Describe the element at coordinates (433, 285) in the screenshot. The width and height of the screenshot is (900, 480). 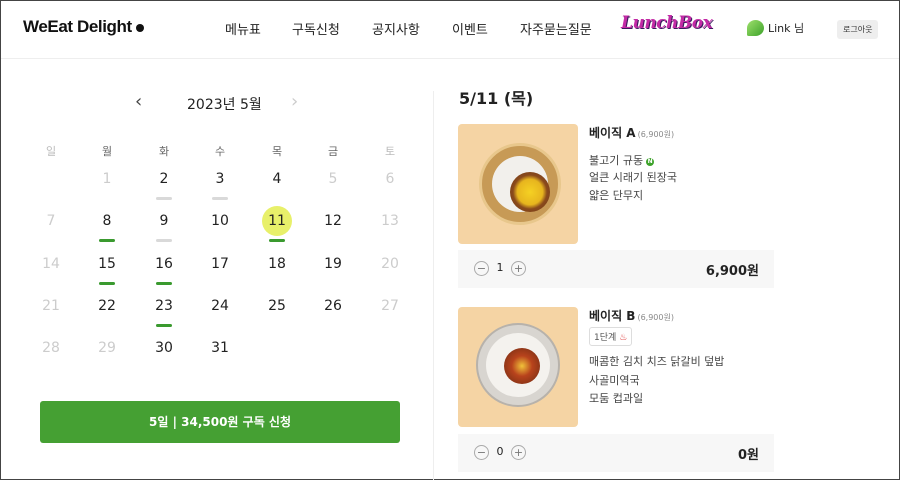
I see `divider` at that location.